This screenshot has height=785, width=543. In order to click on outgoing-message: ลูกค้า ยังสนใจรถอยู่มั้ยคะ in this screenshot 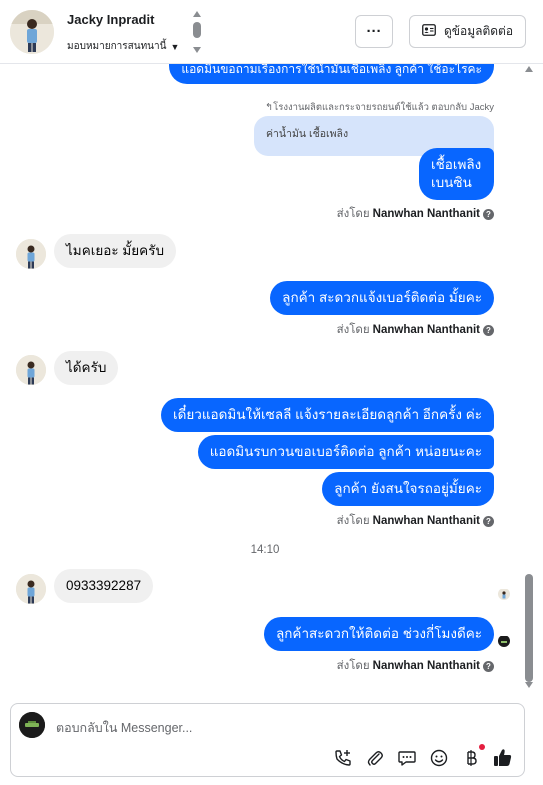, I will do `click(408, 489)`.